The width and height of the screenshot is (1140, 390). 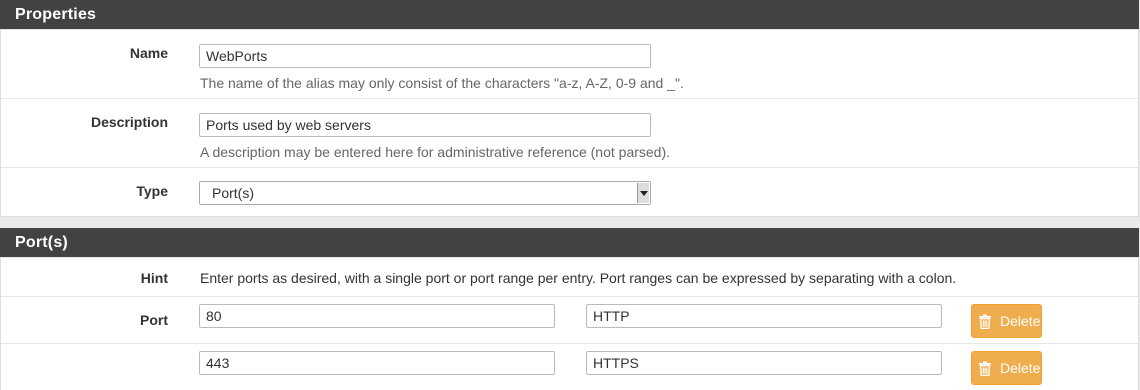 What do you see at coordinates (425, 56) in the screenshot?
I see `name-input: WebPorts` at bounding box center [425, 56].